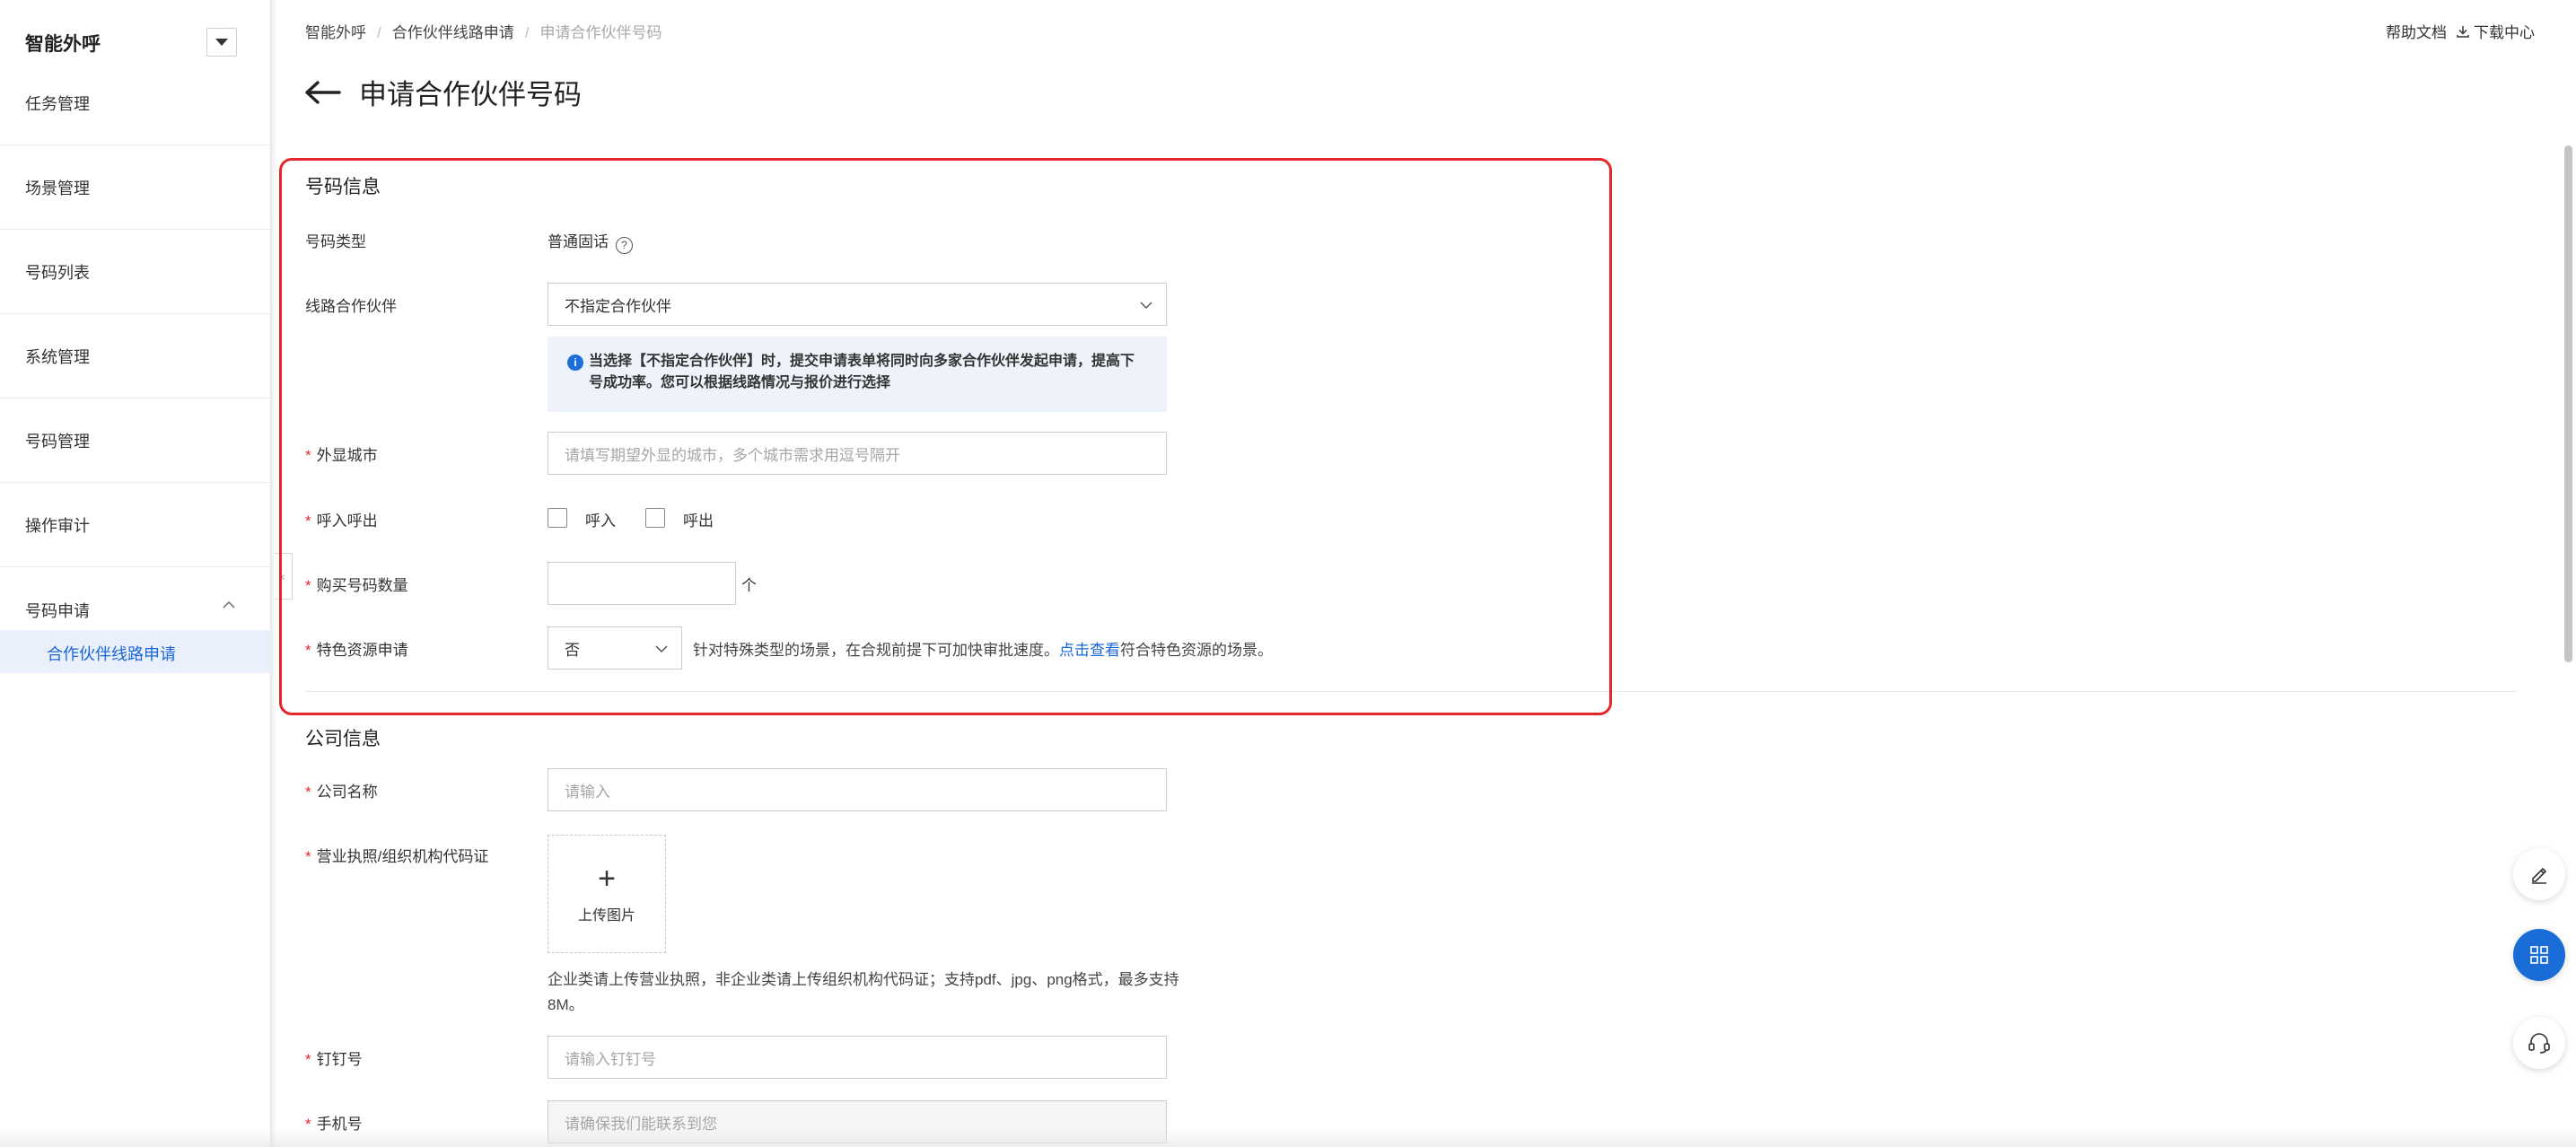 The width and height of the screenshot is (2576, 1147). Describe the element at coordinates (135, 525) in the screenshot. I see `sidebar-item-operation-audit: 操作审计` at that location.